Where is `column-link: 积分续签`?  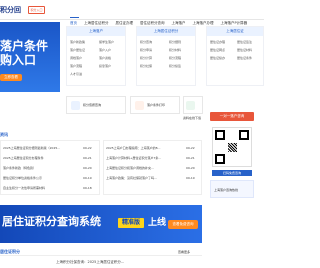 column-link: 积分续签 is located at coordinates (175, 66).